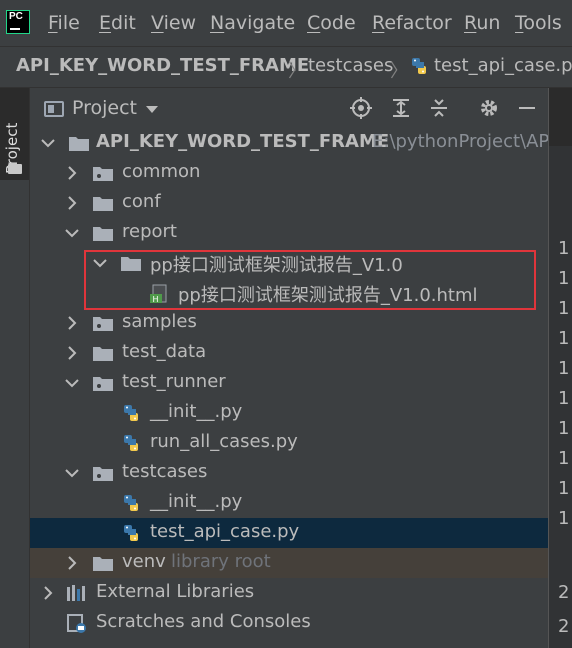  Describe the element at coordinates (289, 413) in the screenshot. I see `tree-row-runner-init: __init__.py` at that location.